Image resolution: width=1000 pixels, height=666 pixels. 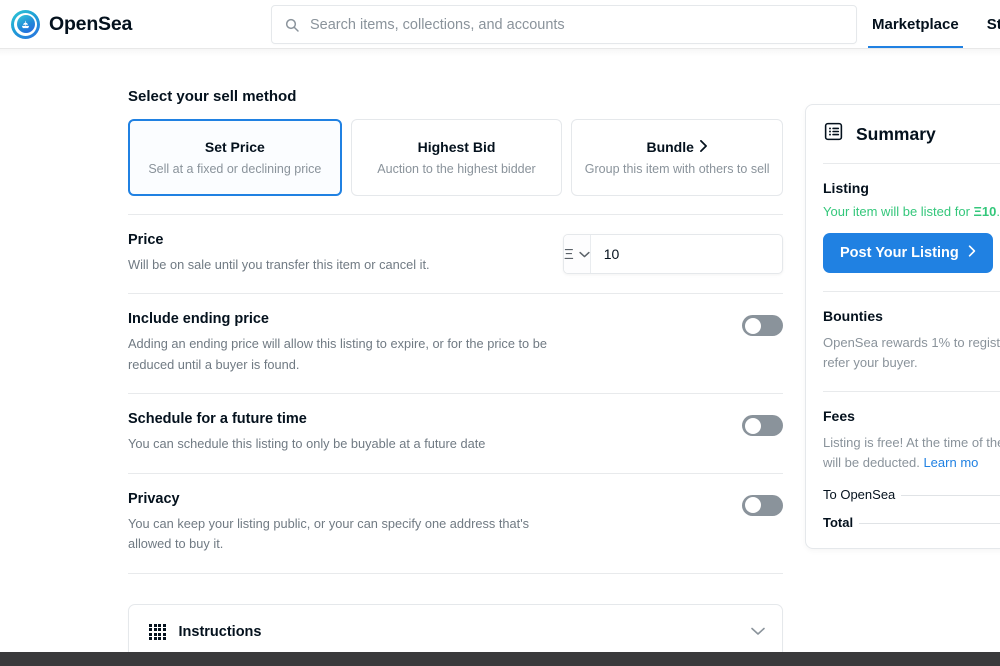 I want to click on summary-bounties-heading: Bounties, so click(x=853, y=316).